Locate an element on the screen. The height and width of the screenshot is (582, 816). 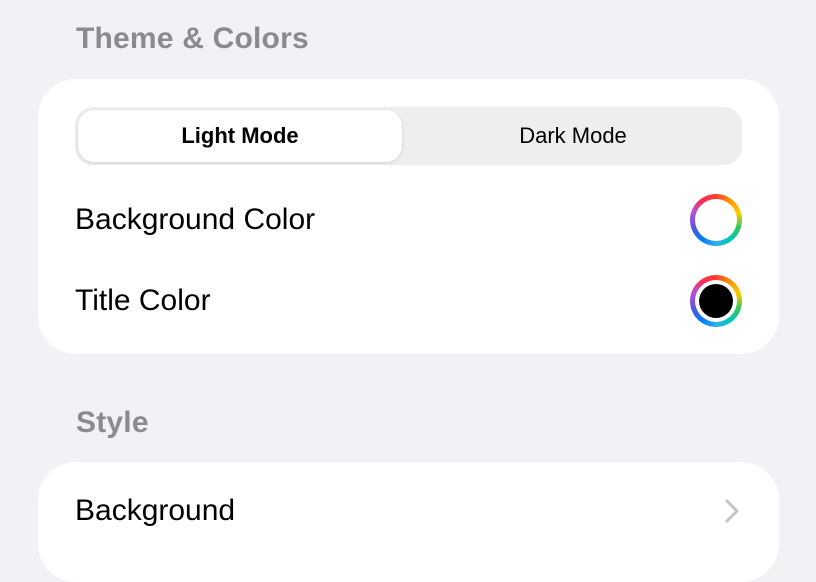
style-header: Style is located at coordinates (112, 422).